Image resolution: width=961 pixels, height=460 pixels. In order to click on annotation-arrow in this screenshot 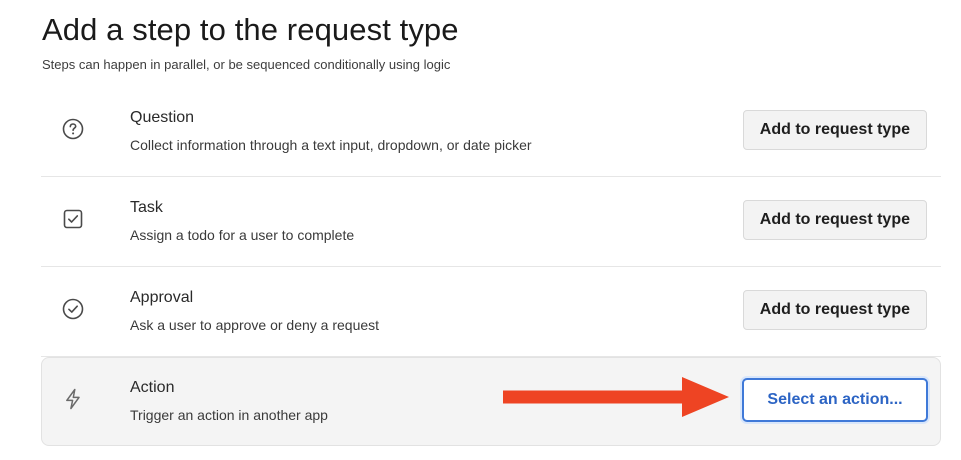, I will do `click(616, 397)`.